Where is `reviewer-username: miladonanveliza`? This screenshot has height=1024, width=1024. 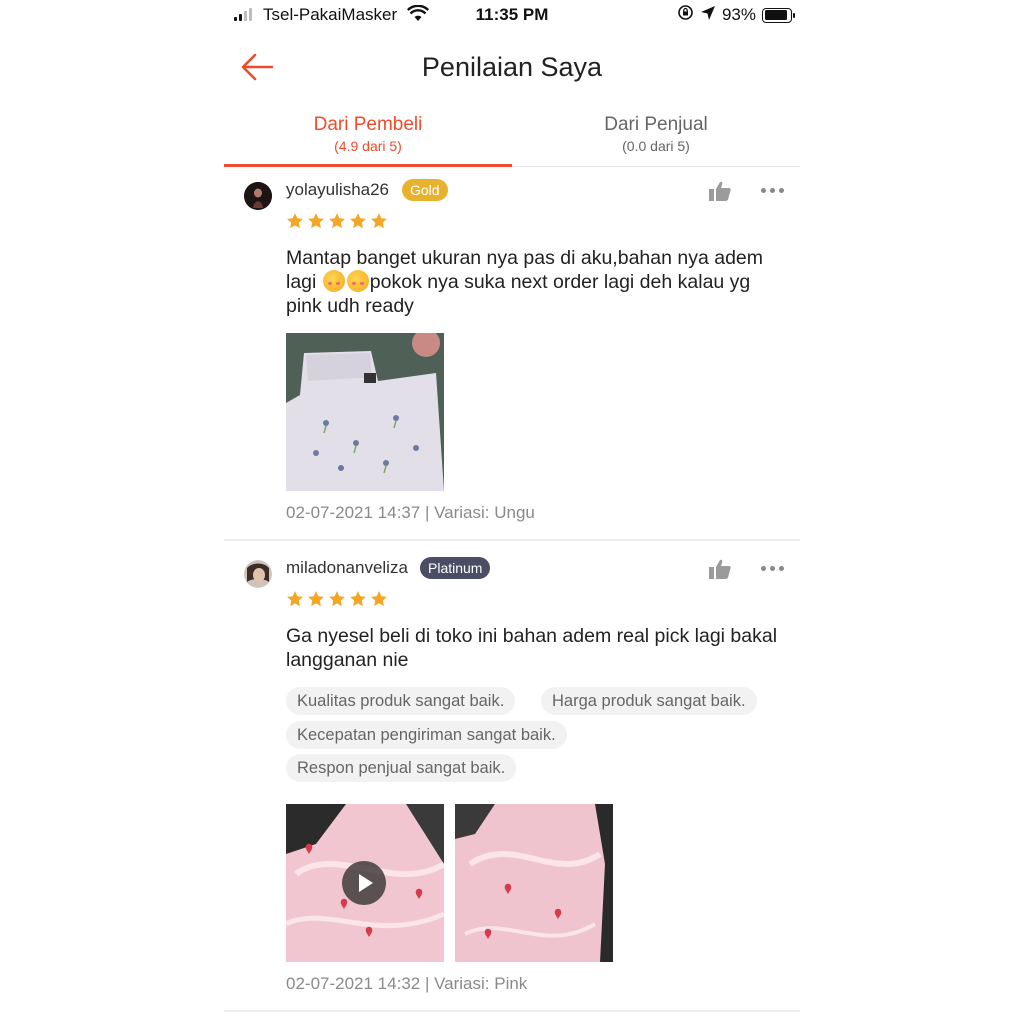 reviewer-username: miladonanveliza is located at coordinates (347, 568).